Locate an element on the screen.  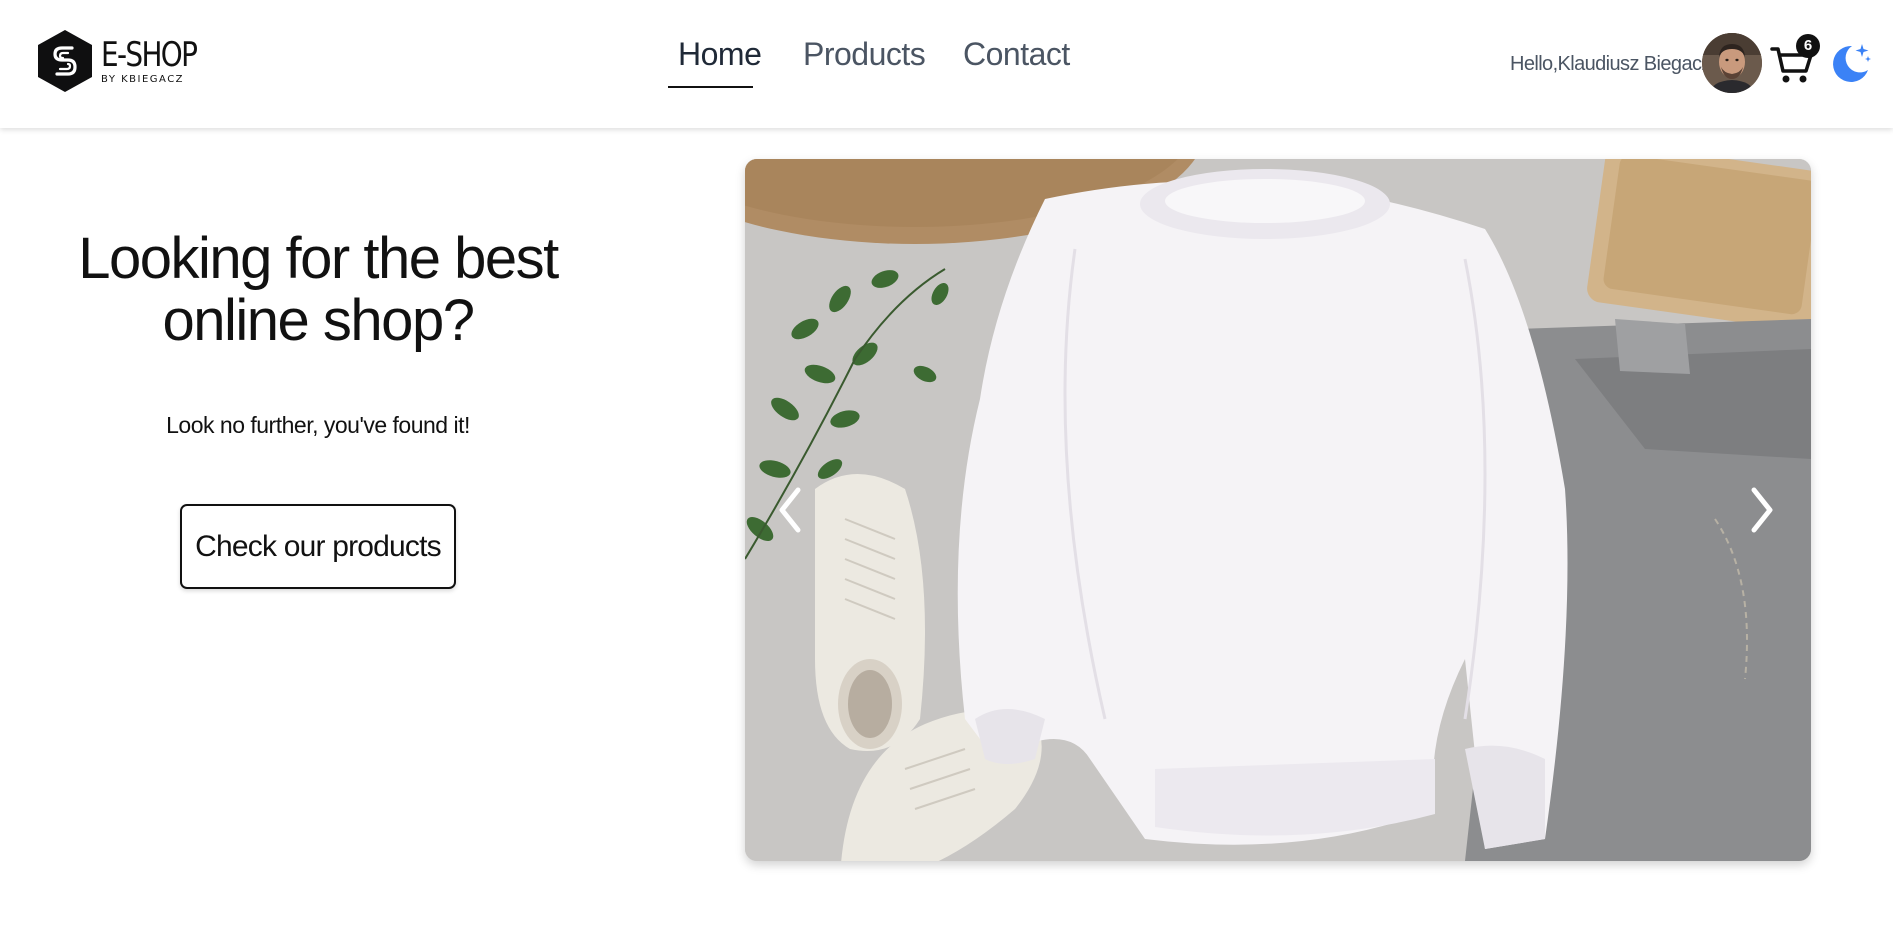
avatar is located at coordinates (1732, 63).